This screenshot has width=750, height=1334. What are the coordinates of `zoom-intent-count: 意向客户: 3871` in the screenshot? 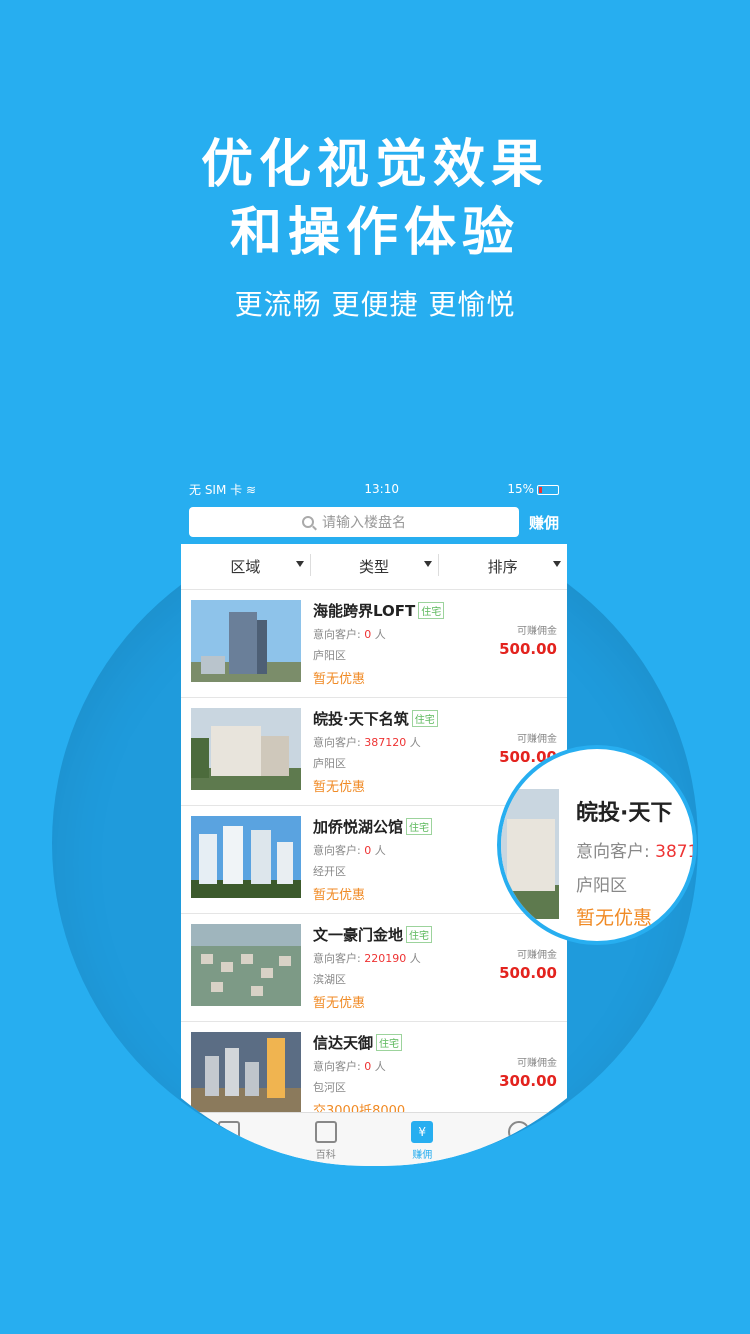 It's located at (636, 852).